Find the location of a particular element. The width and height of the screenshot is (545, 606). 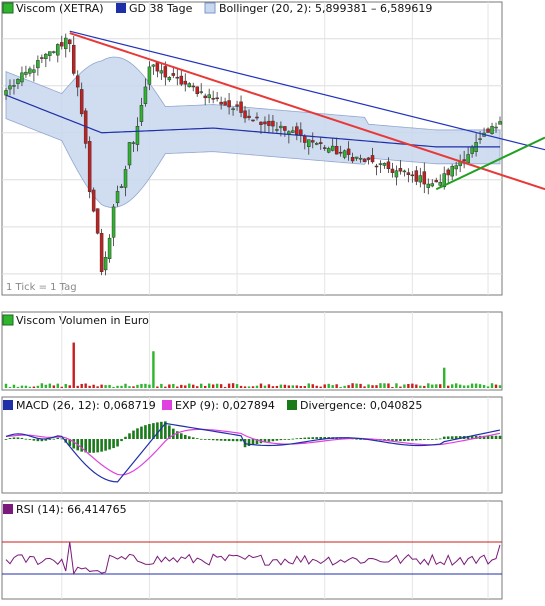

legend-ma: GD 38 Tage is located at coordinates (161, 8).